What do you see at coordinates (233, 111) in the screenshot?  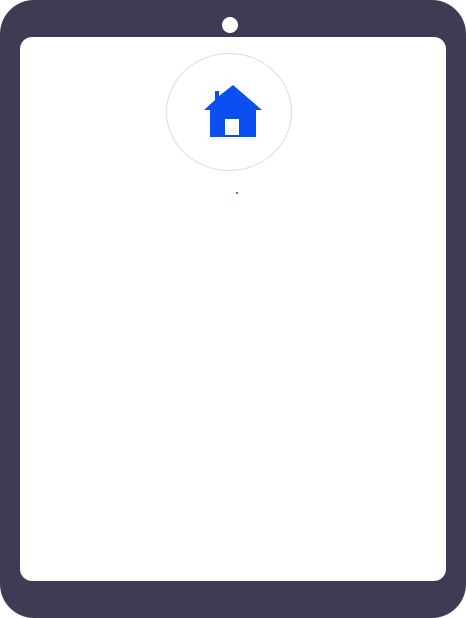 I see `home-icon` at bounding box center [233, 111].